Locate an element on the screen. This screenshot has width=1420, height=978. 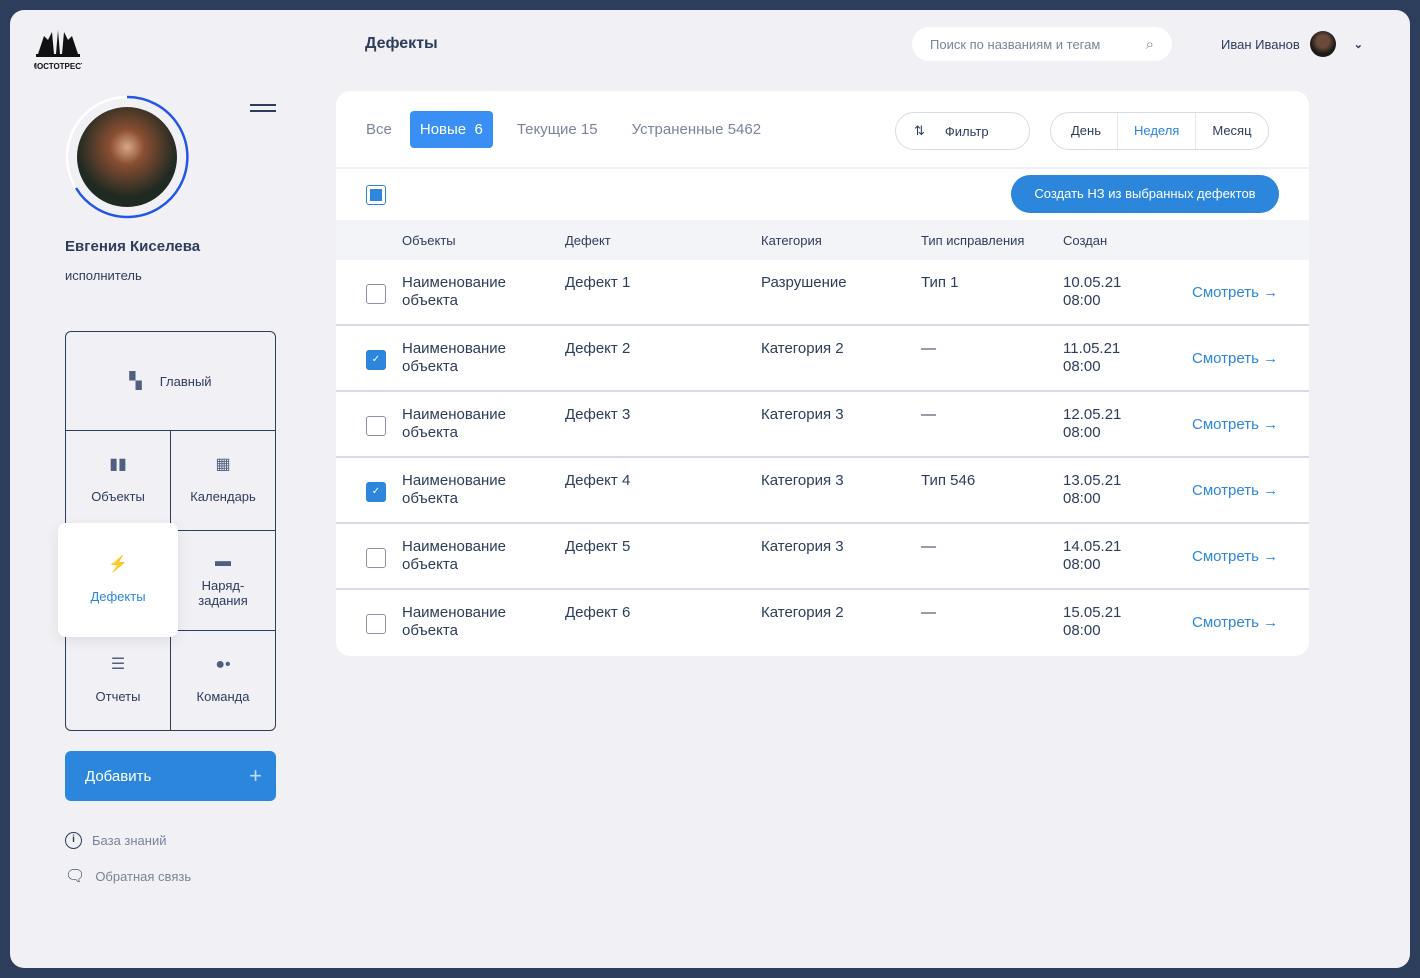
period-month: Месяц is located at coordinates (1231, 131).